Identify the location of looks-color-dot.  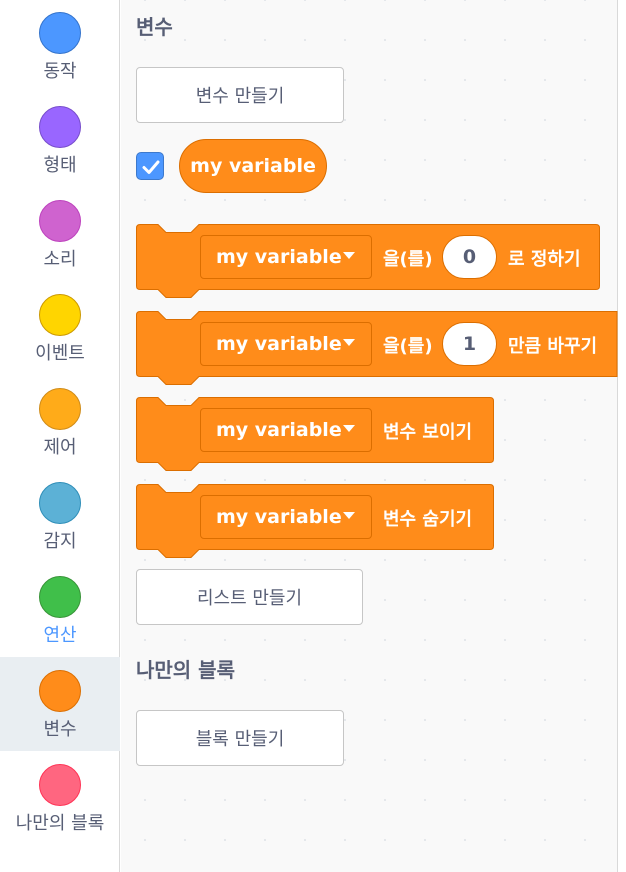
(60, 127).